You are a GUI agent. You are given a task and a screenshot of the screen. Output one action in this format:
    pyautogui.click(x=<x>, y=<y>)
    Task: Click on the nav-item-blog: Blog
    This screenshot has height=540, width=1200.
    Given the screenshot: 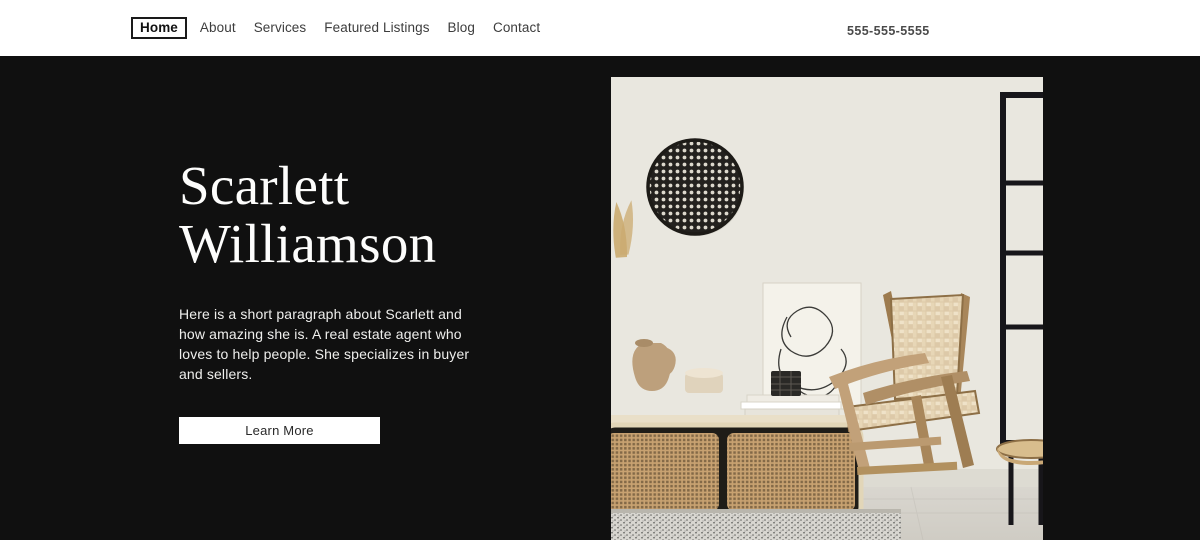 What is the action you would take?
    pyautogui.click(x=461, y=28)
    